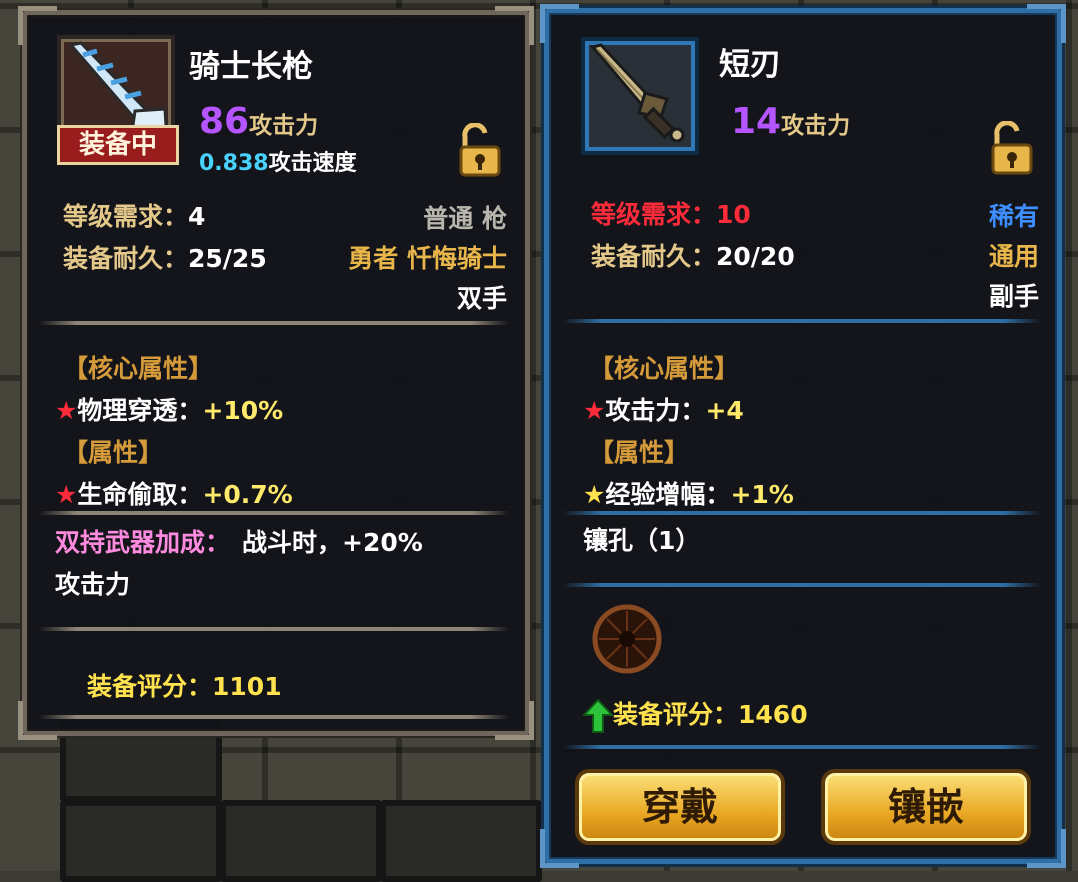 This screenshot has width=1078, height=882. What do you see at coordinates (427, 258) in the screenshot?
I see `class-requirement: 勇者 忏悔骑士` at bounding box center [427, 258].